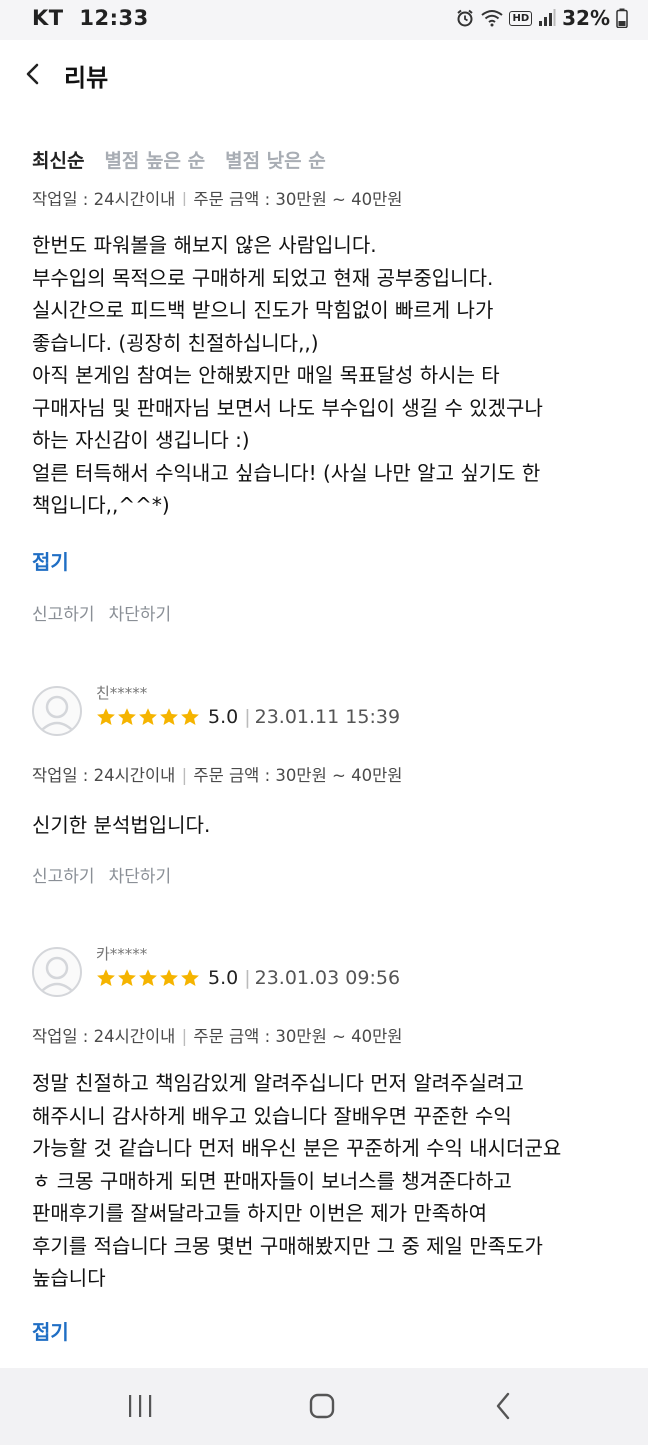 The width and height of the screenshot is (648, 1445). What do you see at coordinates (263, 310) in the screenshot?
I see `review-line: 실시간으로 피드백 받으니 진도가 막힘없이 빠르게 나가` at bounding box center [263, 310].